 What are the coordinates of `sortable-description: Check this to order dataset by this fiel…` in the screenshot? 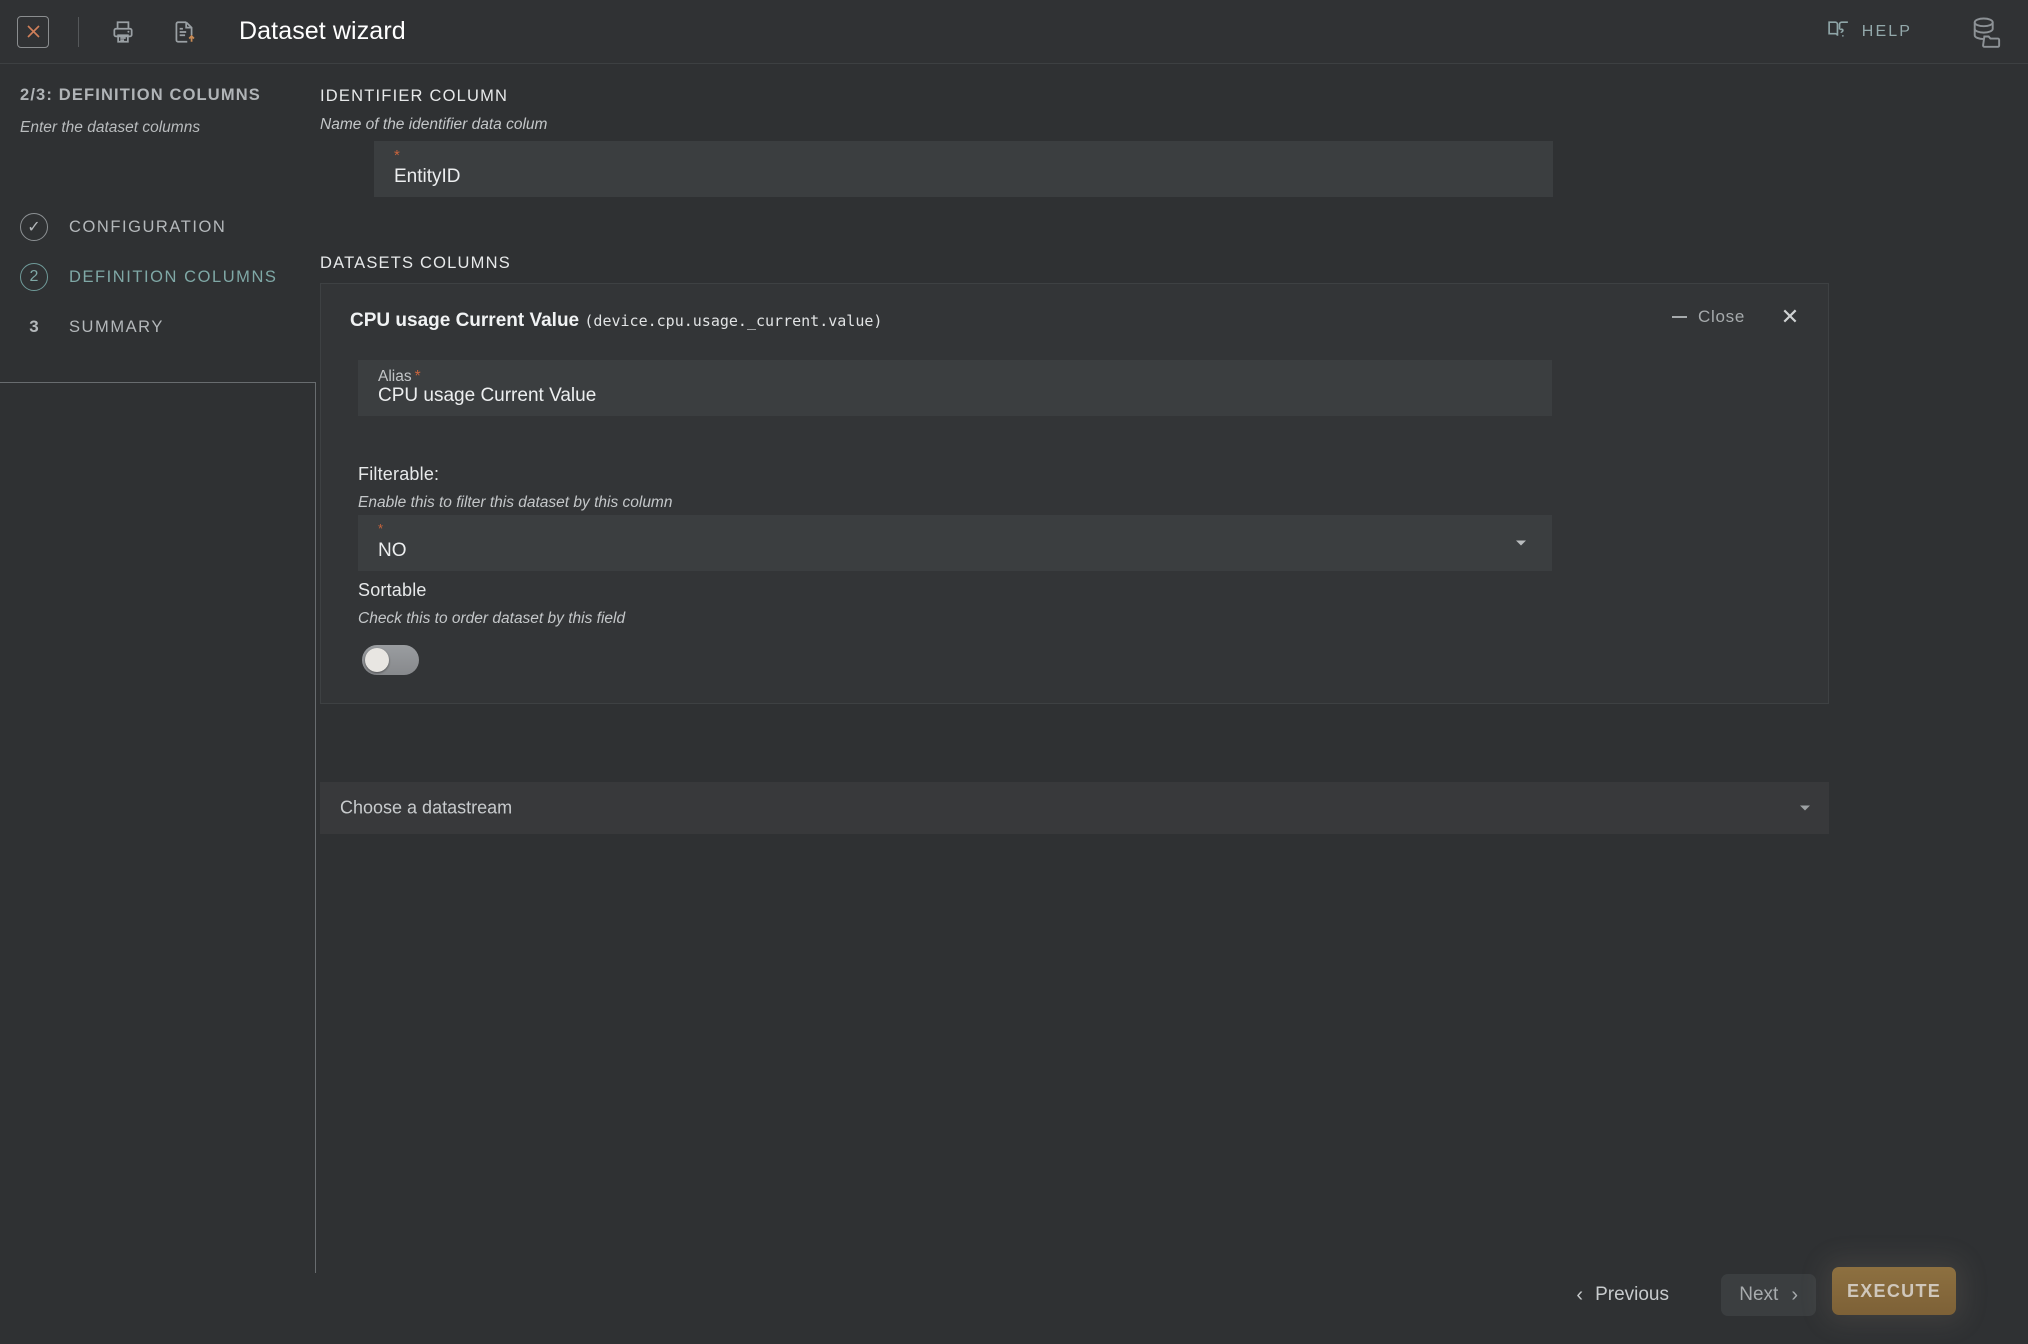 It's located at (492, 618).